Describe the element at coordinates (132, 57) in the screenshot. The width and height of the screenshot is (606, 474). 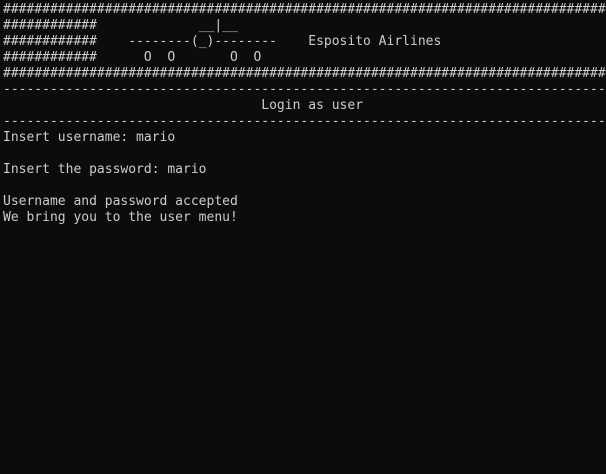
I see `banner-plane-wheels: ############ O O O O ############` at that location.